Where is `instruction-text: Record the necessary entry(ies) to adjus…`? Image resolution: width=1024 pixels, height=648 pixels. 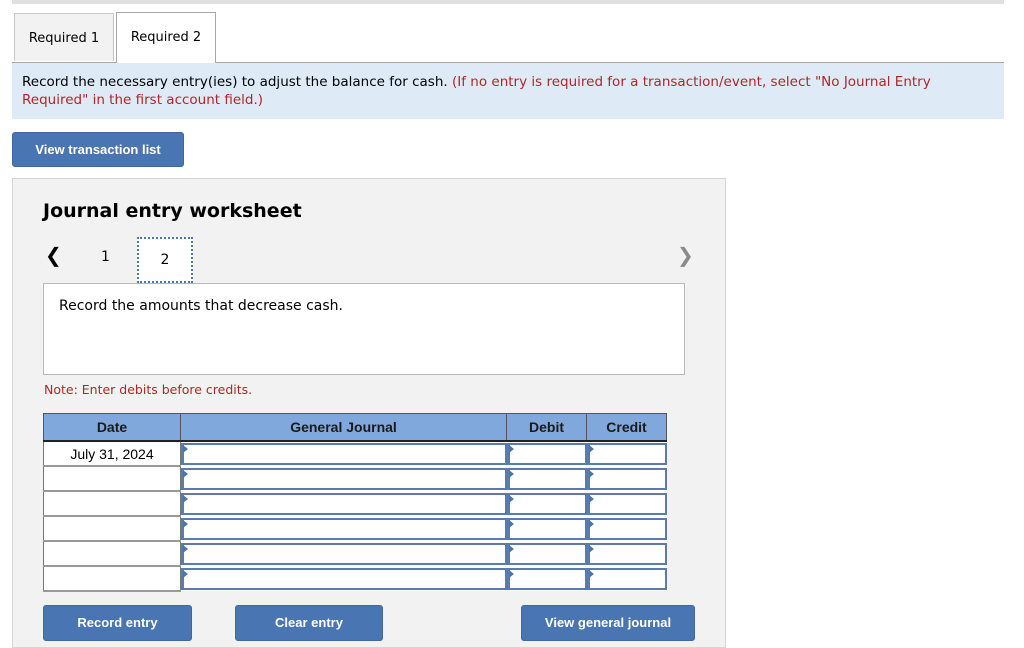
instruction-text: Record the necessary entry(ies) to adjus… is located at coordinates (235, 82).